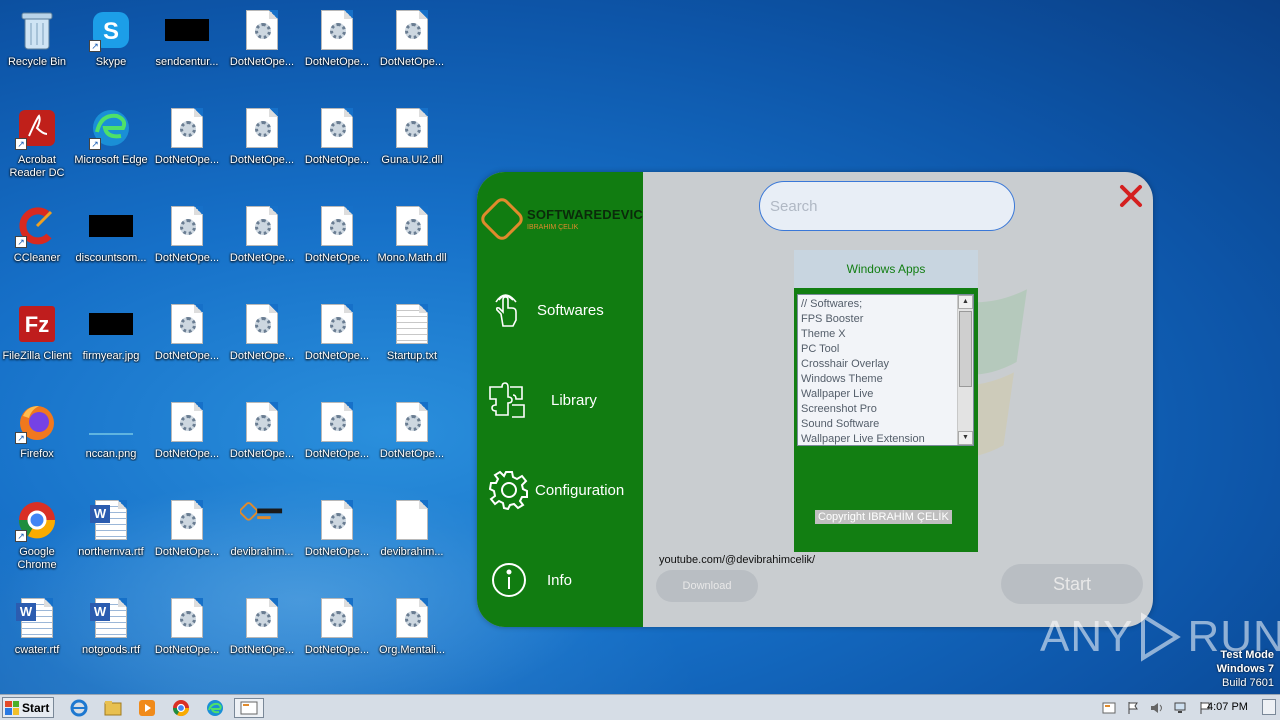  Describe the element at coordinates (887, 206) in the screenshot. I see `search-input` at that location.